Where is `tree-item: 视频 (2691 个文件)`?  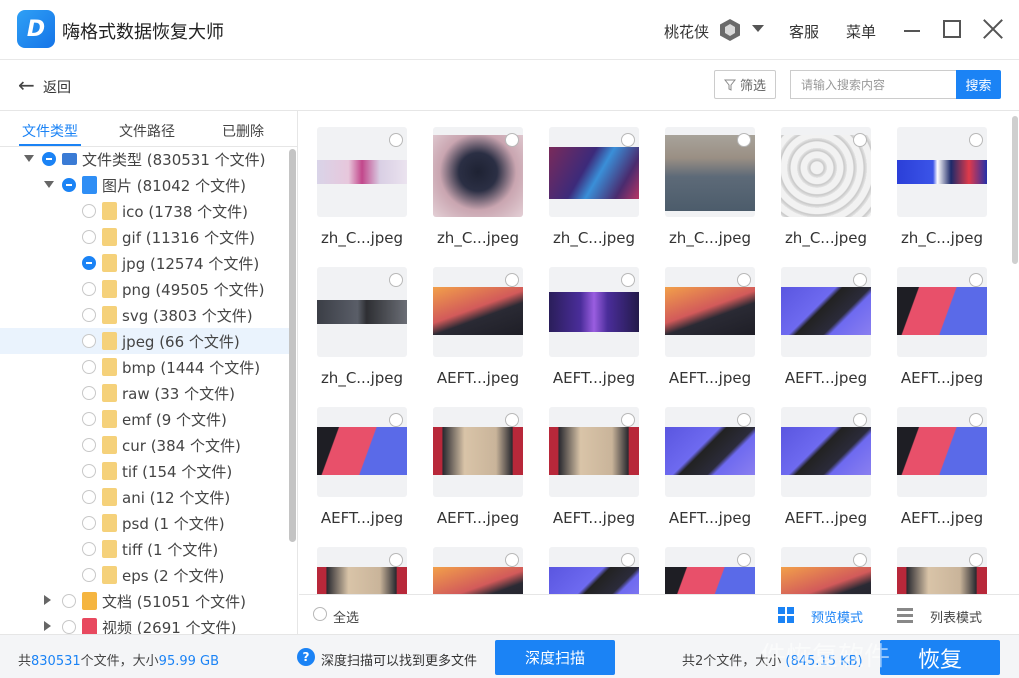 tree-item: 视频 (2691 个文件) is located at coordinates (145, 624).